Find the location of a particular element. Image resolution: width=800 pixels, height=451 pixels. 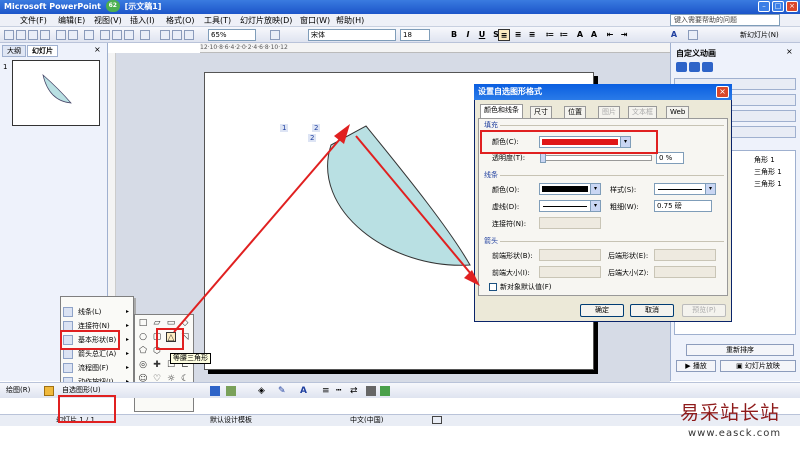

menu-tools: 工具(T) is located at coordinates (217, 20).